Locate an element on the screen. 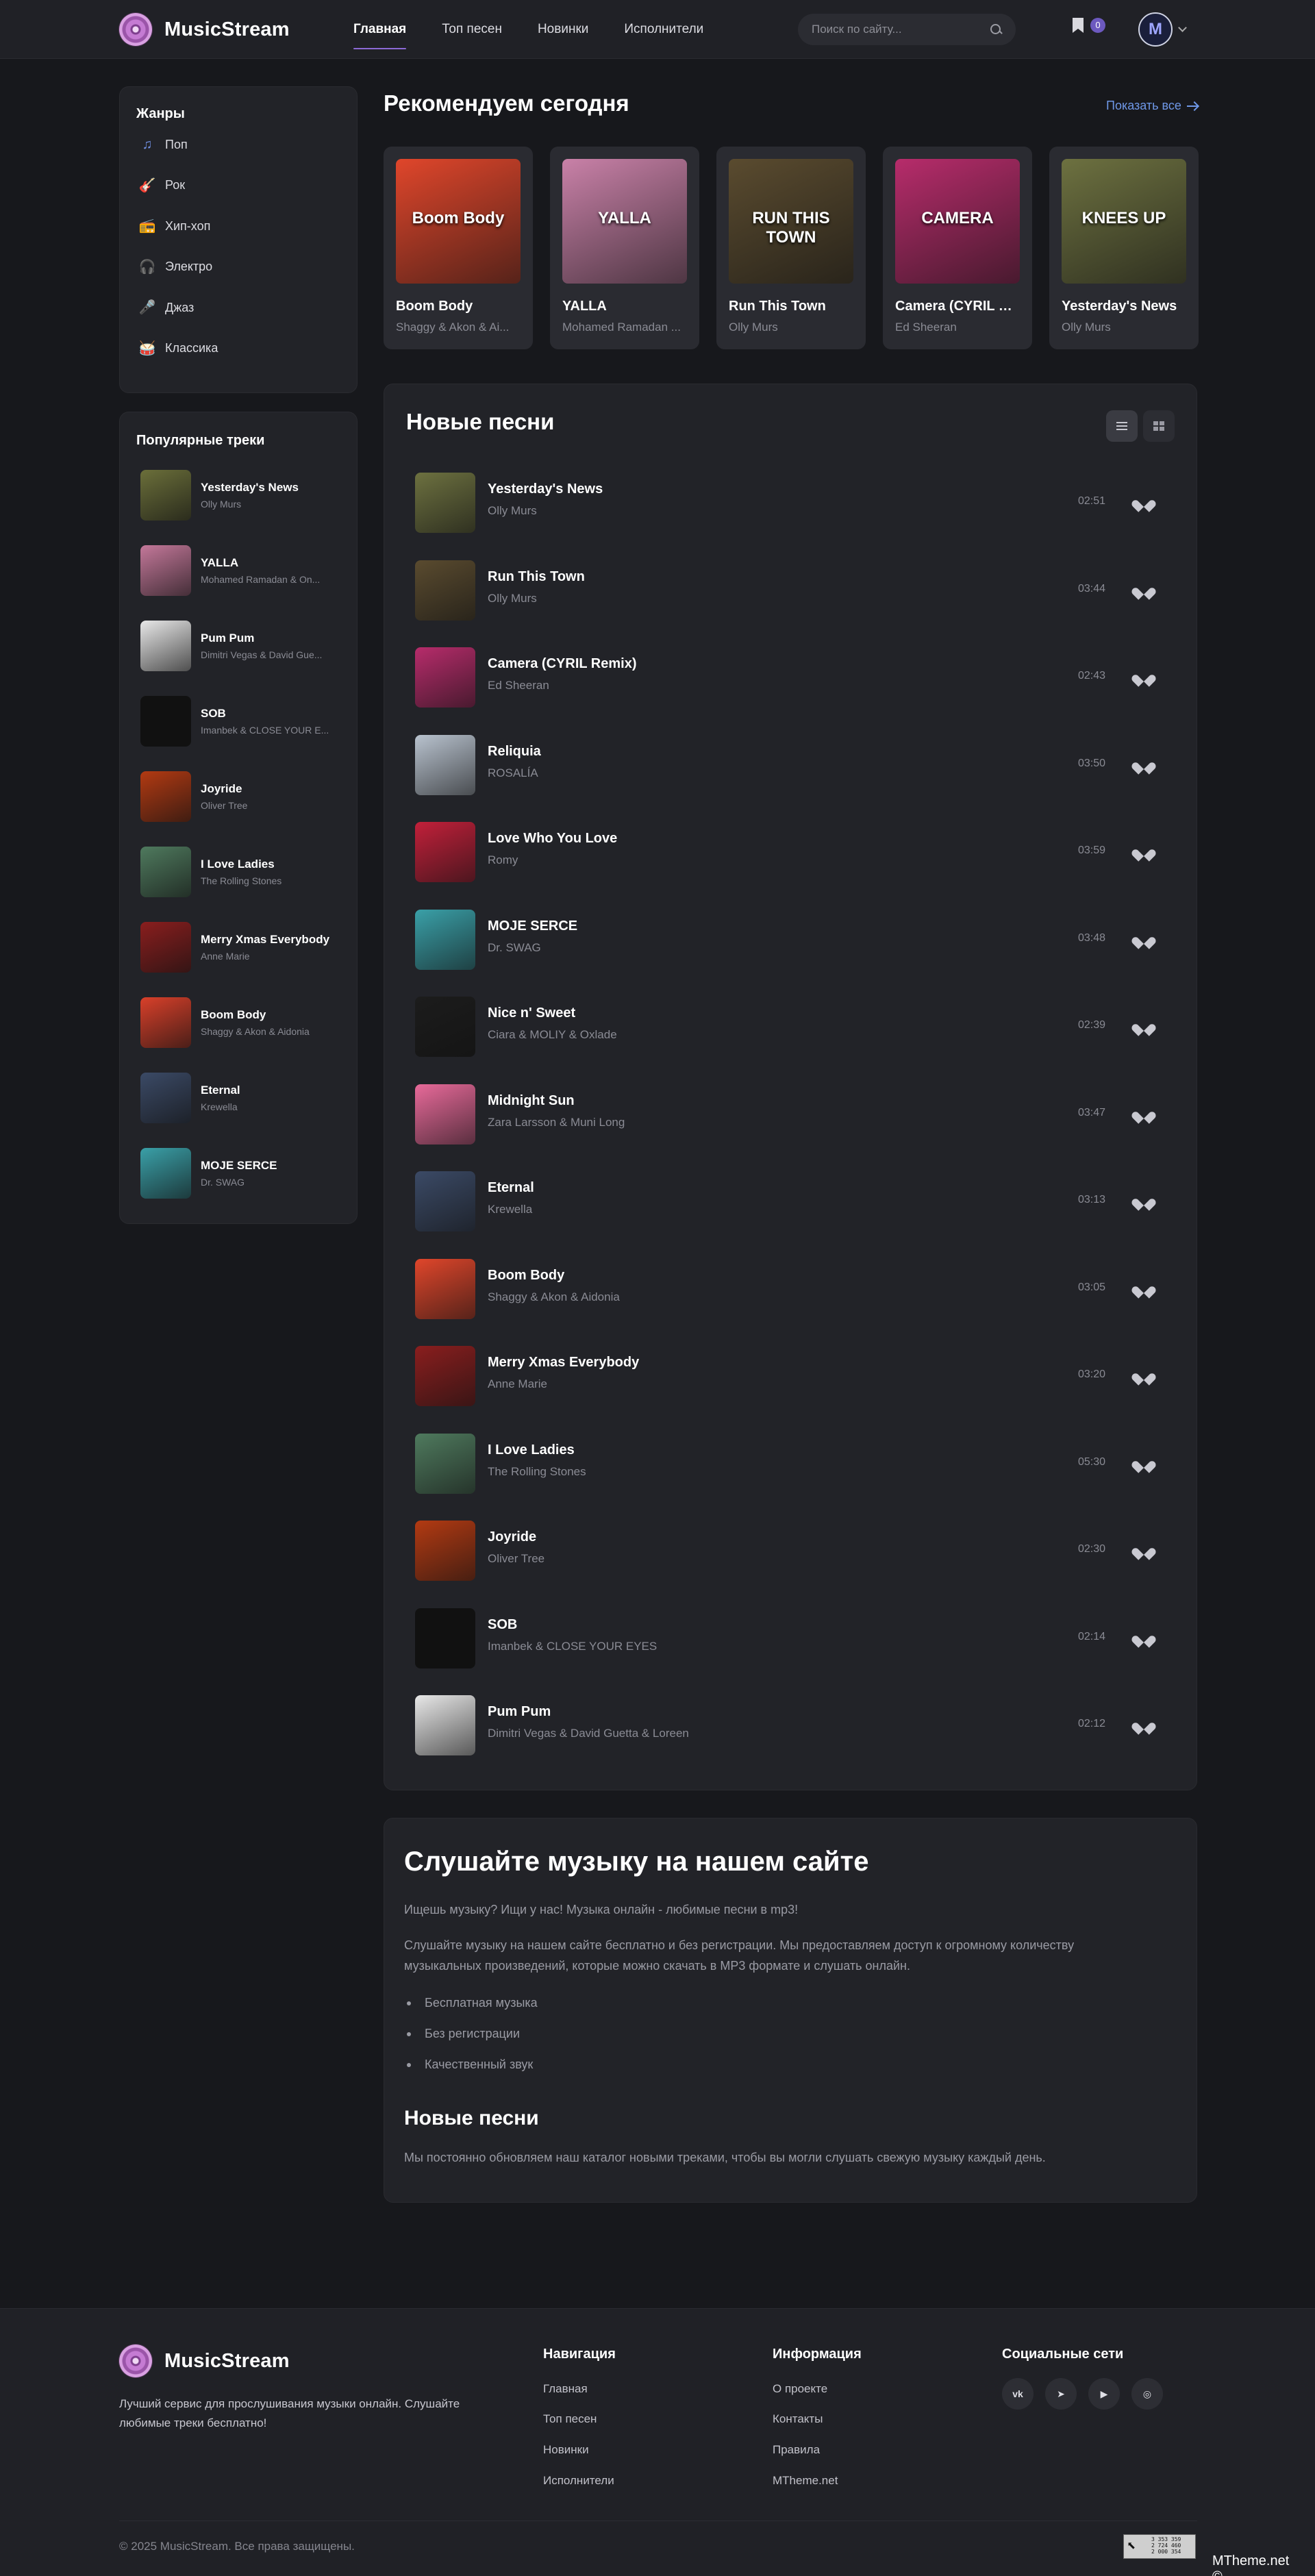 Image resolution: width=1315 pixels, height=2576 pixels. song-row: Run This Town Olly Murs 03:44 is located at coordinates (799, 586).